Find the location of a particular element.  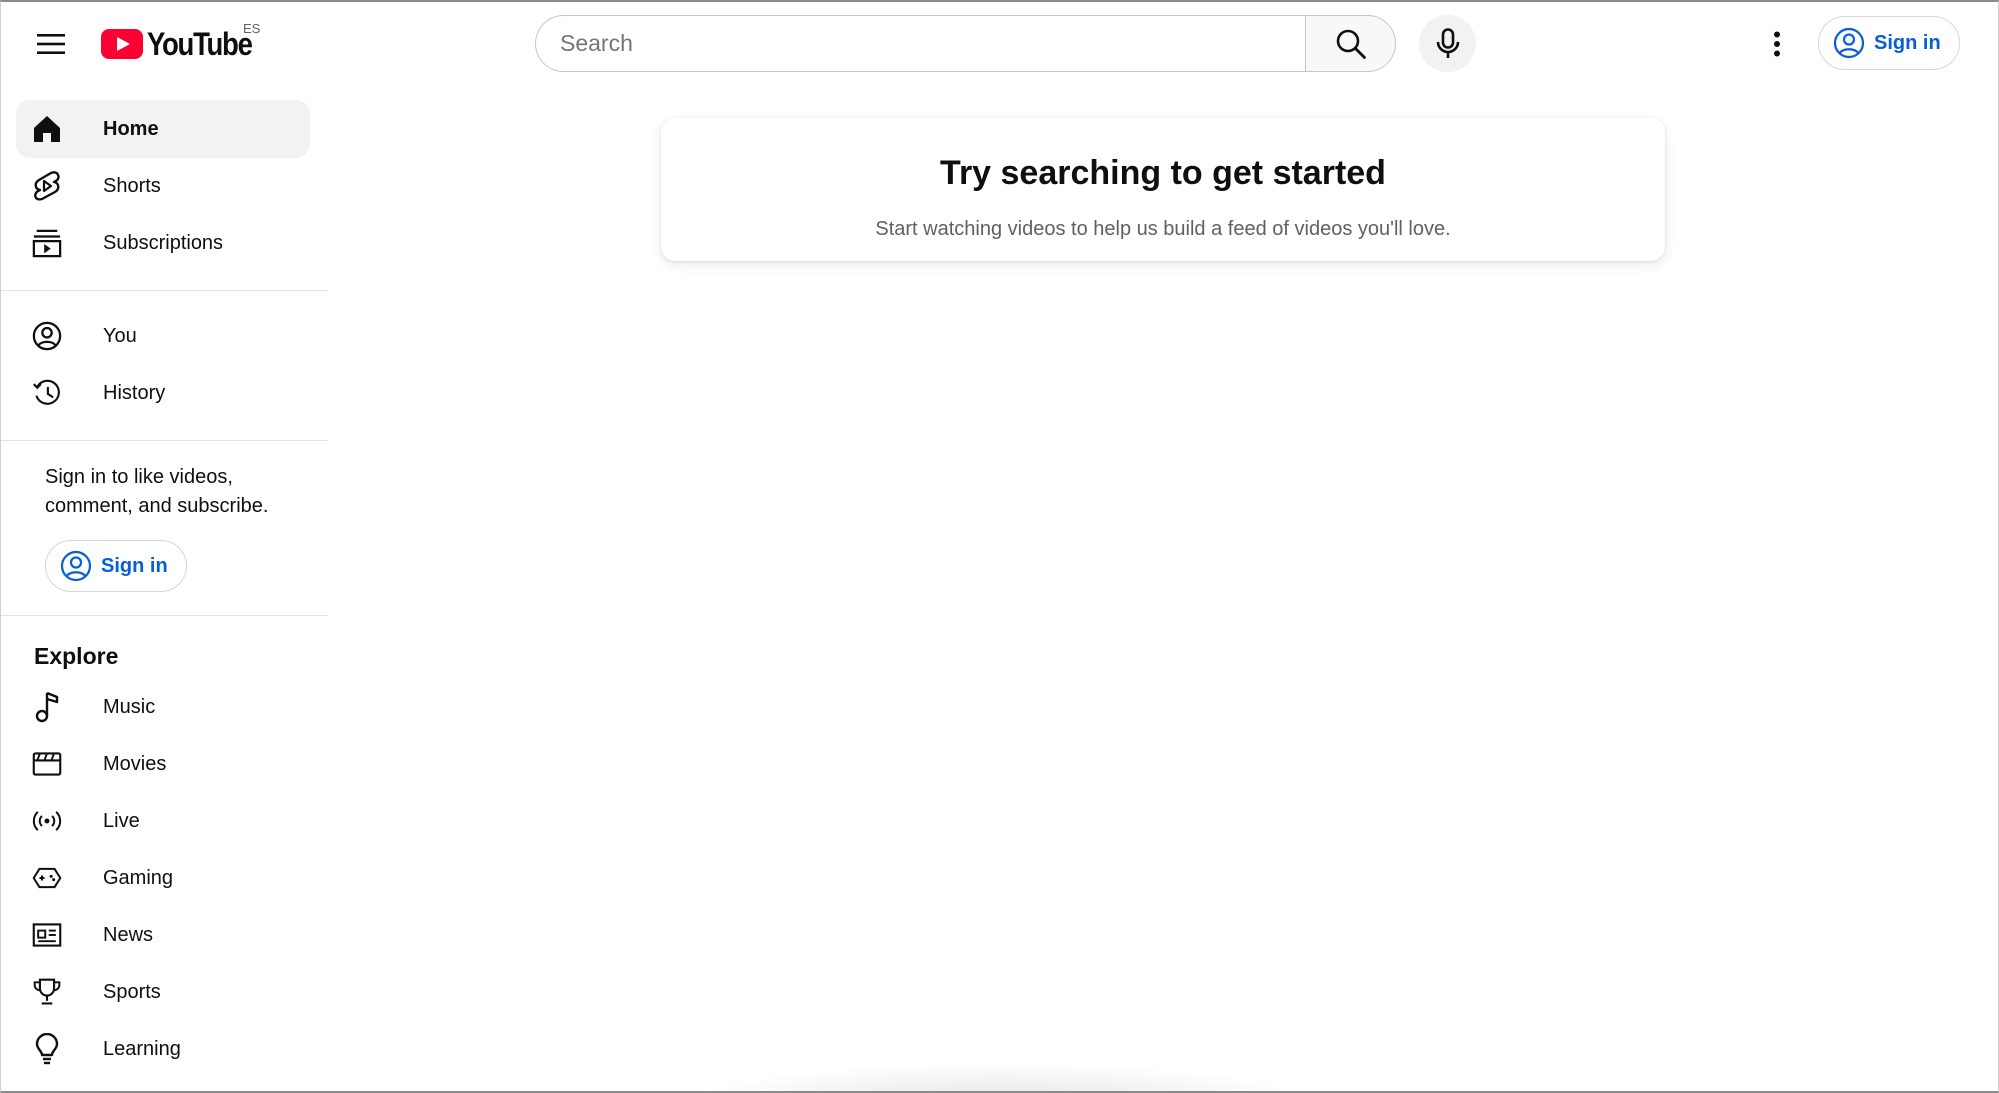

clapperboard-icon is located at coordinates (47, 764).